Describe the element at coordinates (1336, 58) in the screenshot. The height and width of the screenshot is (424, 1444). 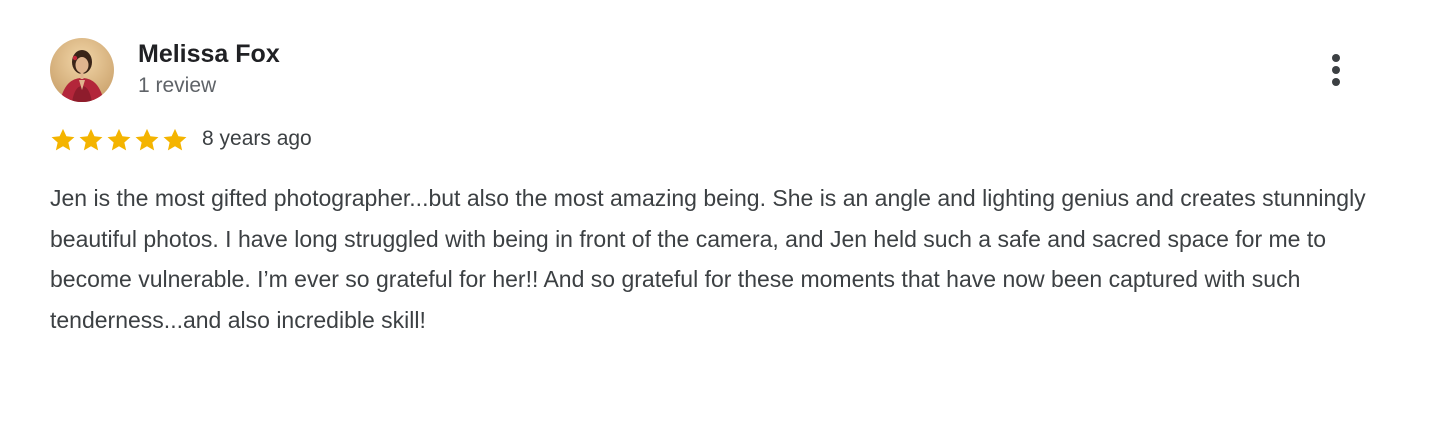
I see `more-vert-icon` at that location.